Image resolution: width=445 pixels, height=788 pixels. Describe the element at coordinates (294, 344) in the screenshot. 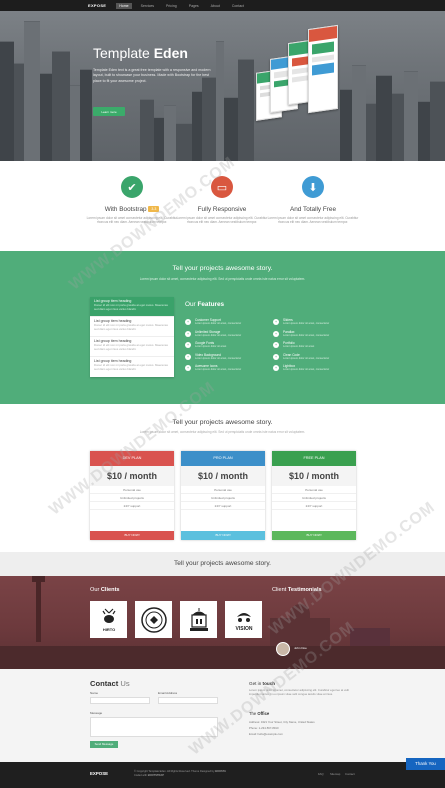

I see `feature-item: + Portfolio Lorem ipsum dolor sit amet` at that location.